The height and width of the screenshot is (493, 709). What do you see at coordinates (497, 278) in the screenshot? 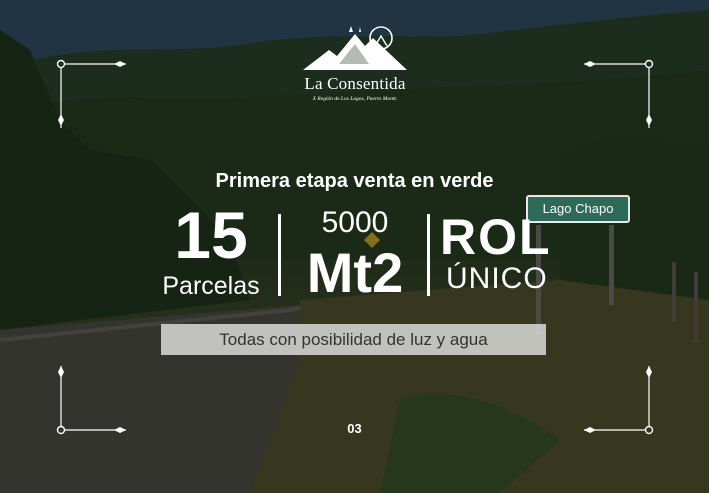
I see `rol-label: ÚNICO` at bounding box center [497, 278].